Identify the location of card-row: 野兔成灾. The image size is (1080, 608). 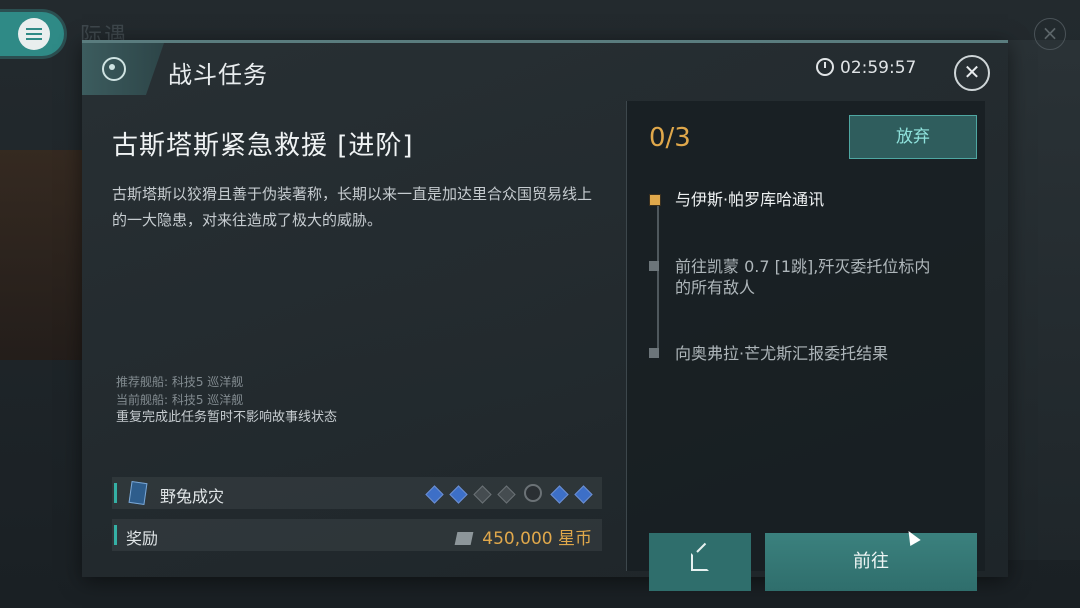
(357, 493).